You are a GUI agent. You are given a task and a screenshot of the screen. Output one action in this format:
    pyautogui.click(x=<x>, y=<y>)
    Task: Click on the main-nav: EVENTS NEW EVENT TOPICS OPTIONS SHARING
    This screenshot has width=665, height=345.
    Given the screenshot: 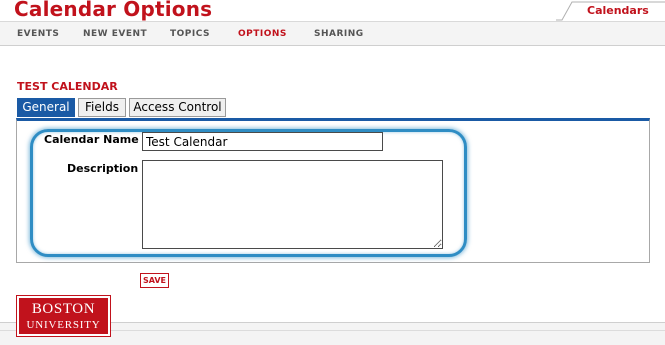 What is the action you would take?
    pyautogui.click(x=332, y=33)
    